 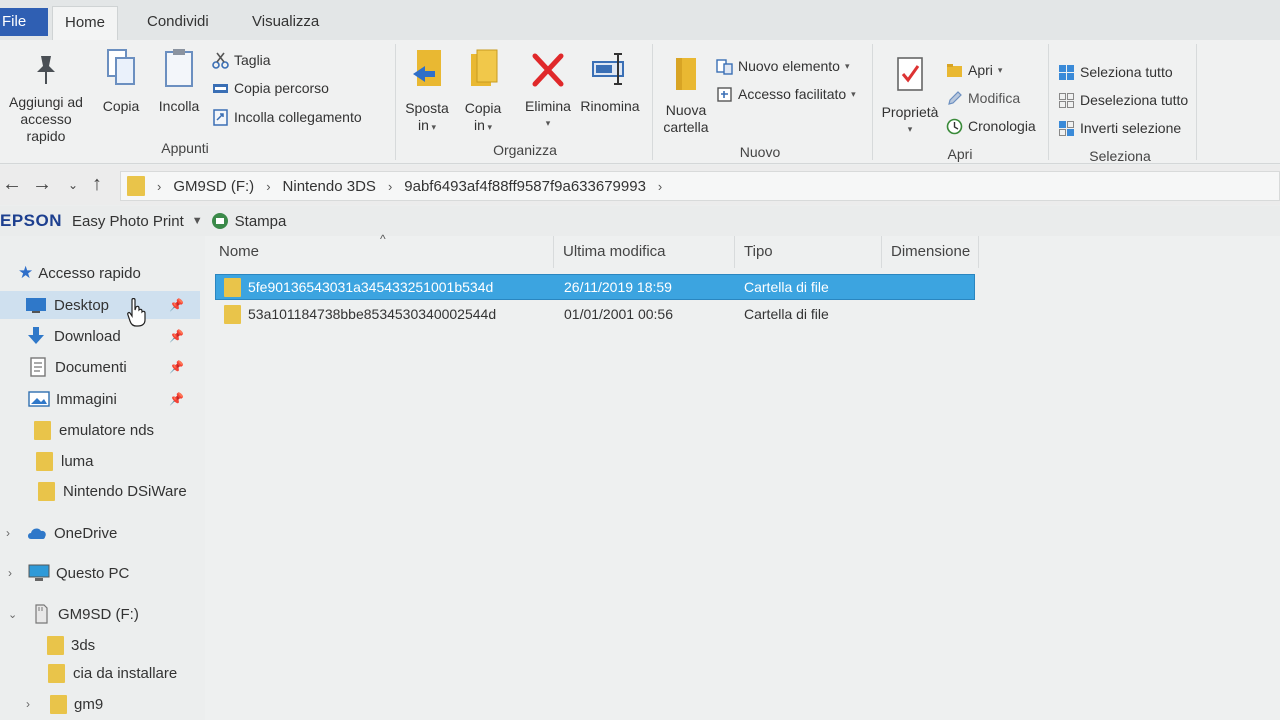 I want to click on back-arrow-icon: ←, so click(x=12, y=184).